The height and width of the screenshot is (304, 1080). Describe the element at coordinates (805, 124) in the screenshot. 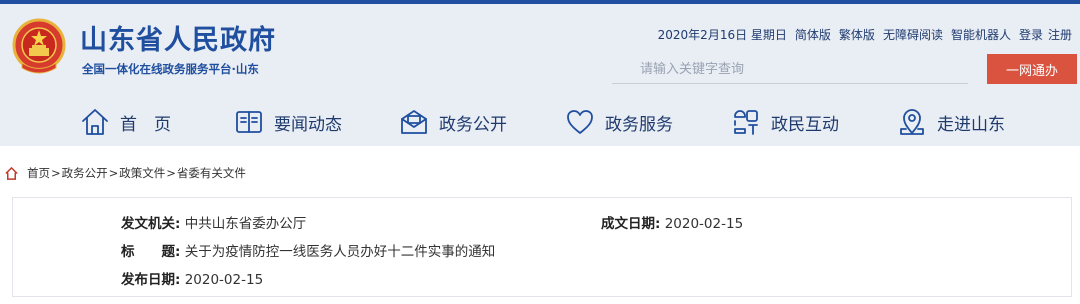

I see `nav-item-label: 政民互动` at that location.